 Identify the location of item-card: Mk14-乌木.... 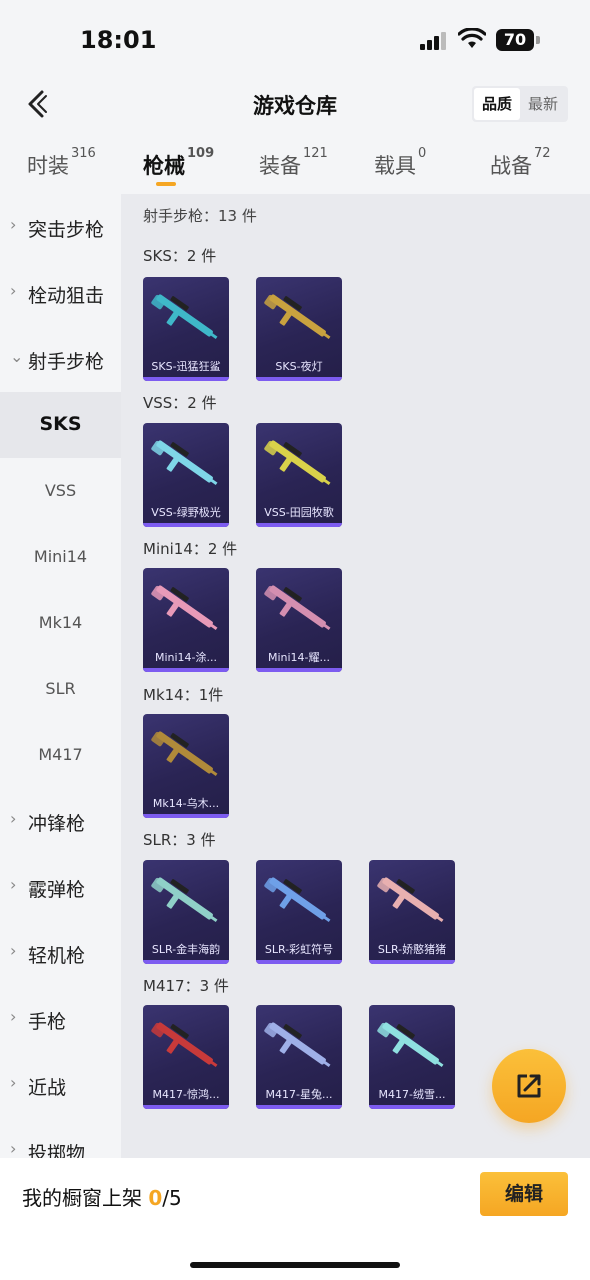
(186, 766).